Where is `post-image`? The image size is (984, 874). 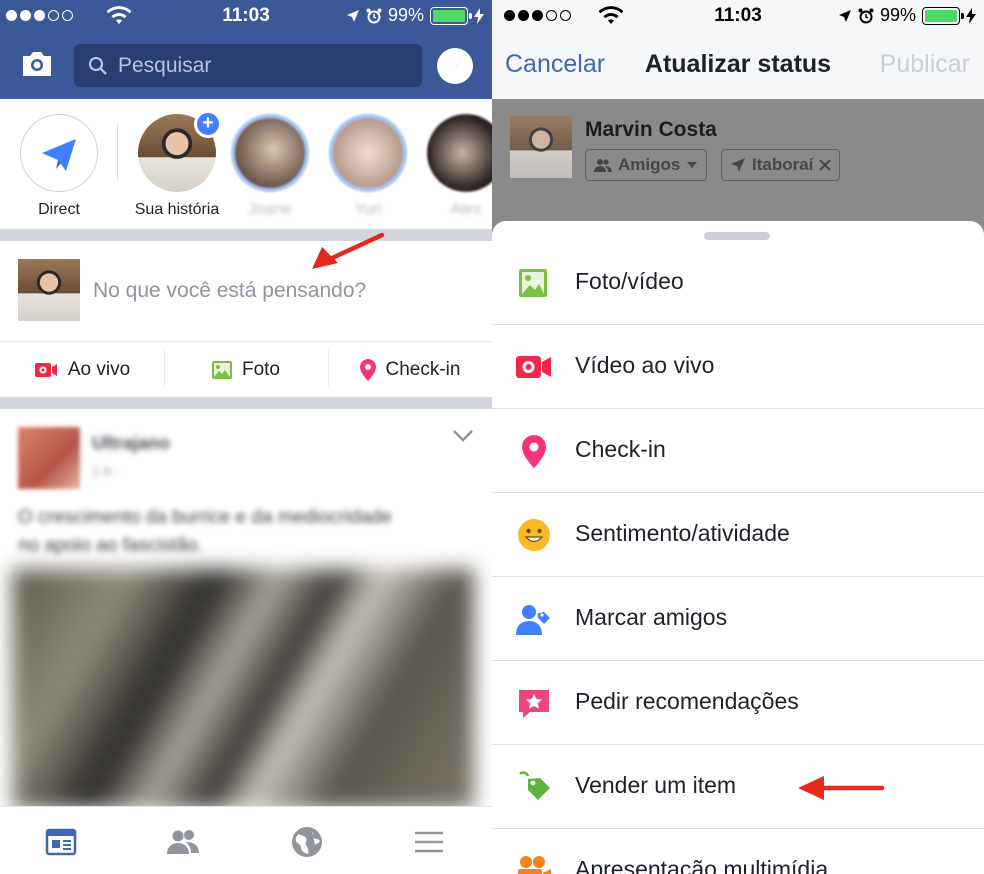
post-image is located at coordinates (243, 689).